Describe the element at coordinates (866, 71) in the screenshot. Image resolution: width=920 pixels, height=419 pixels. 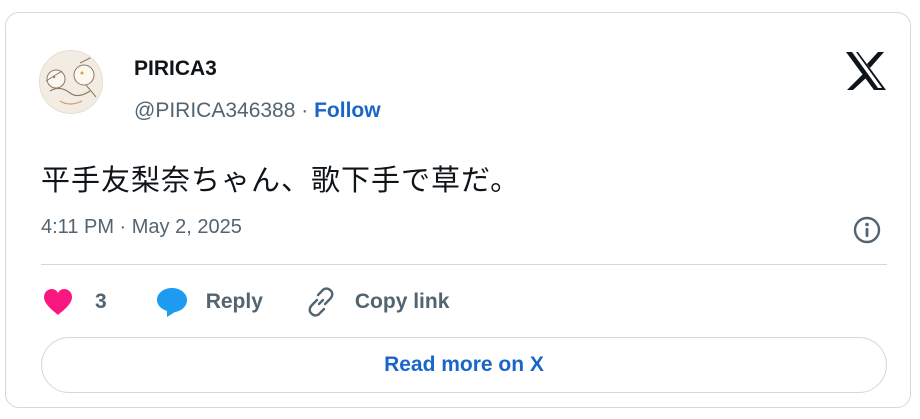
I see `x-logo-icon` at that location.